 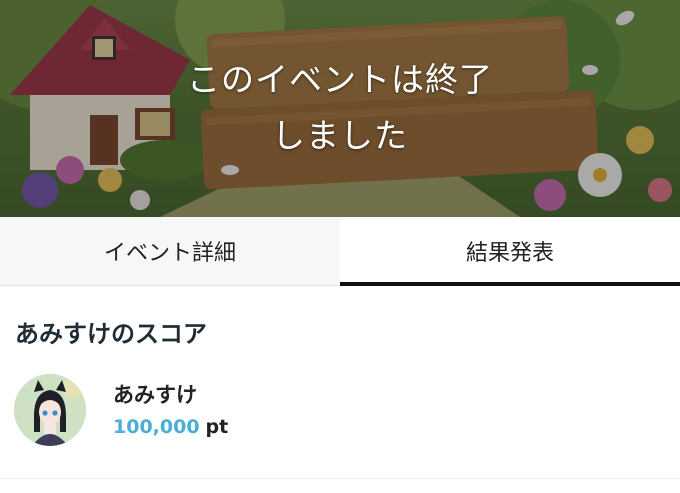 I want to click on points-unit: pt, so click(x=217, y=427).